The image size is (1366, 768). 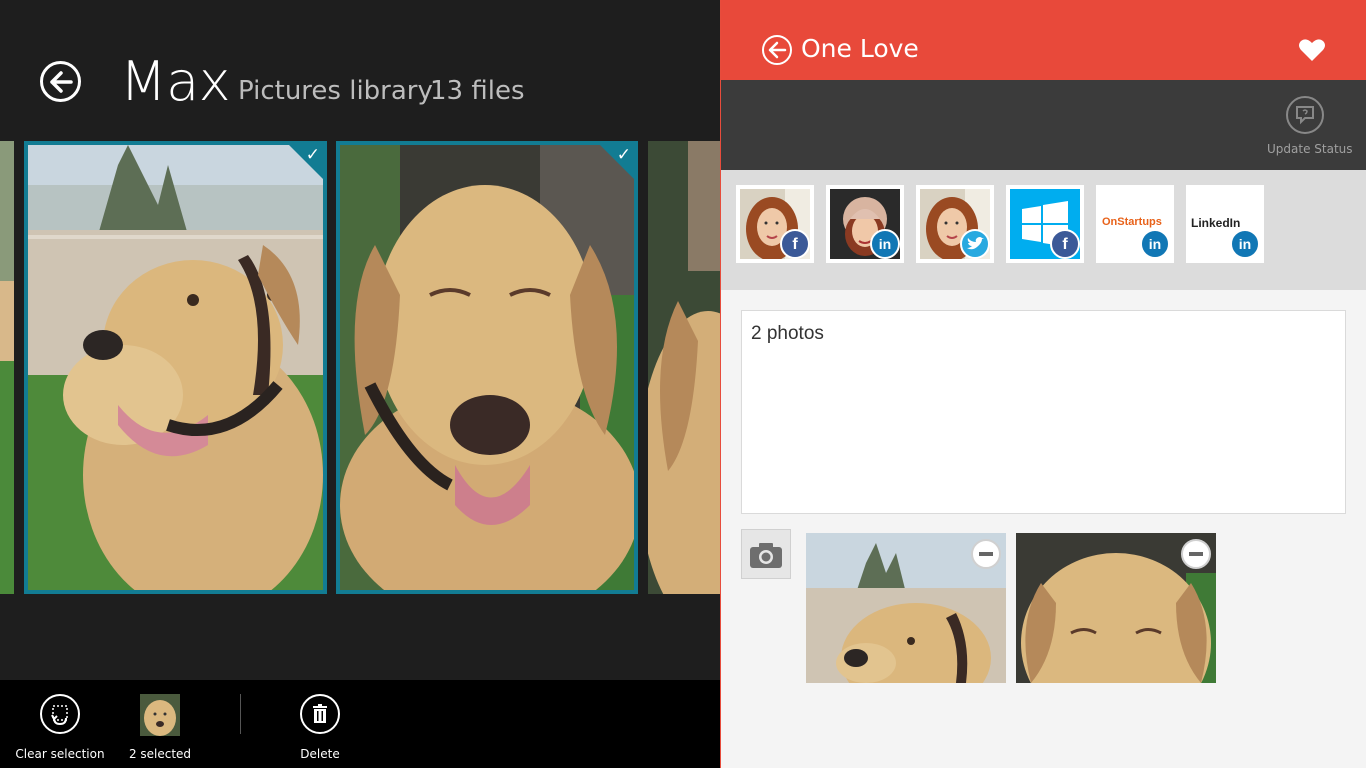 What do you see at coordinates (335, 91) in the screenshot?
I see `library-name: Pictures library` at bounding box center [335, 91].